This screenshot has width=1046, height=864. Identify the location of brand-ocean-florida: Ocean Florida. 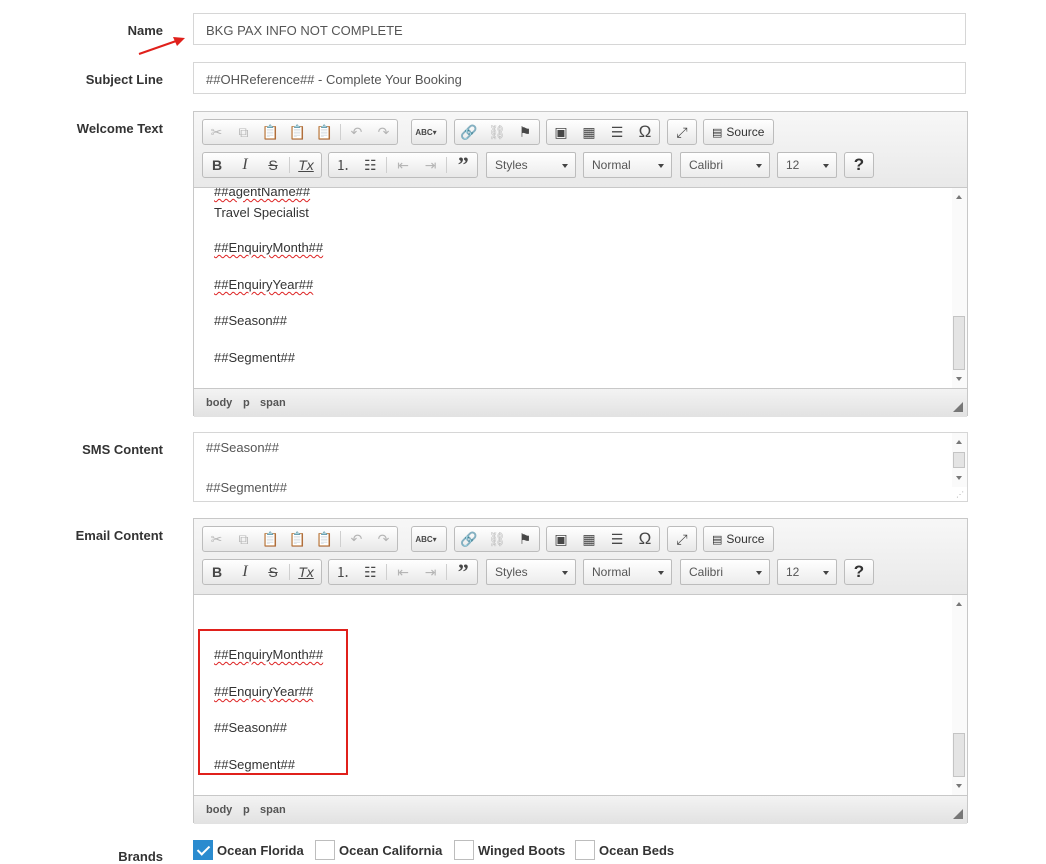
(248, 850).